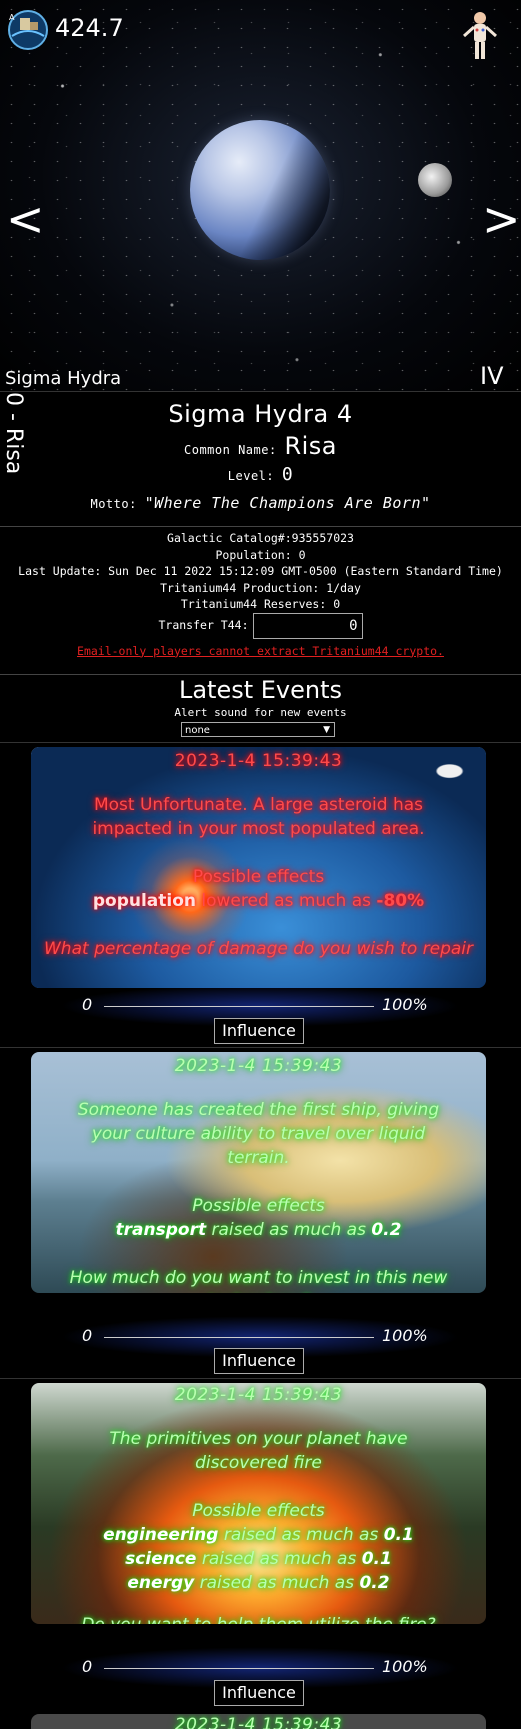  I want to click on astronaut-avatar-icon, so click(480, 36).